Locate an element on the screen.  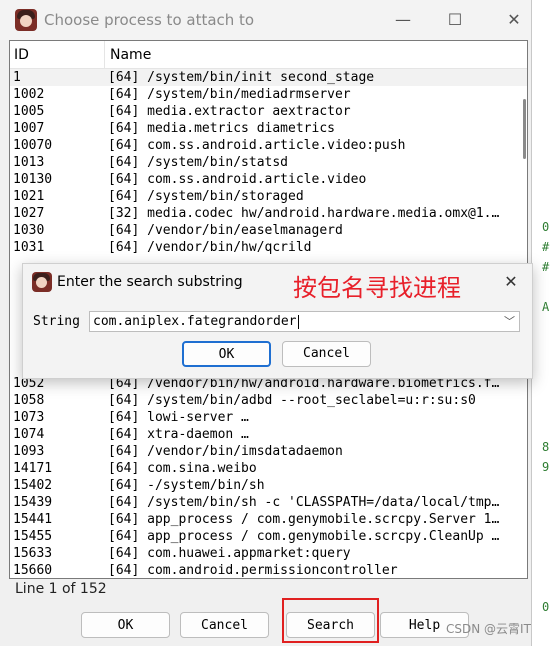
status-line-count: Line 1 of 152 is located at coordinates (61, 589).